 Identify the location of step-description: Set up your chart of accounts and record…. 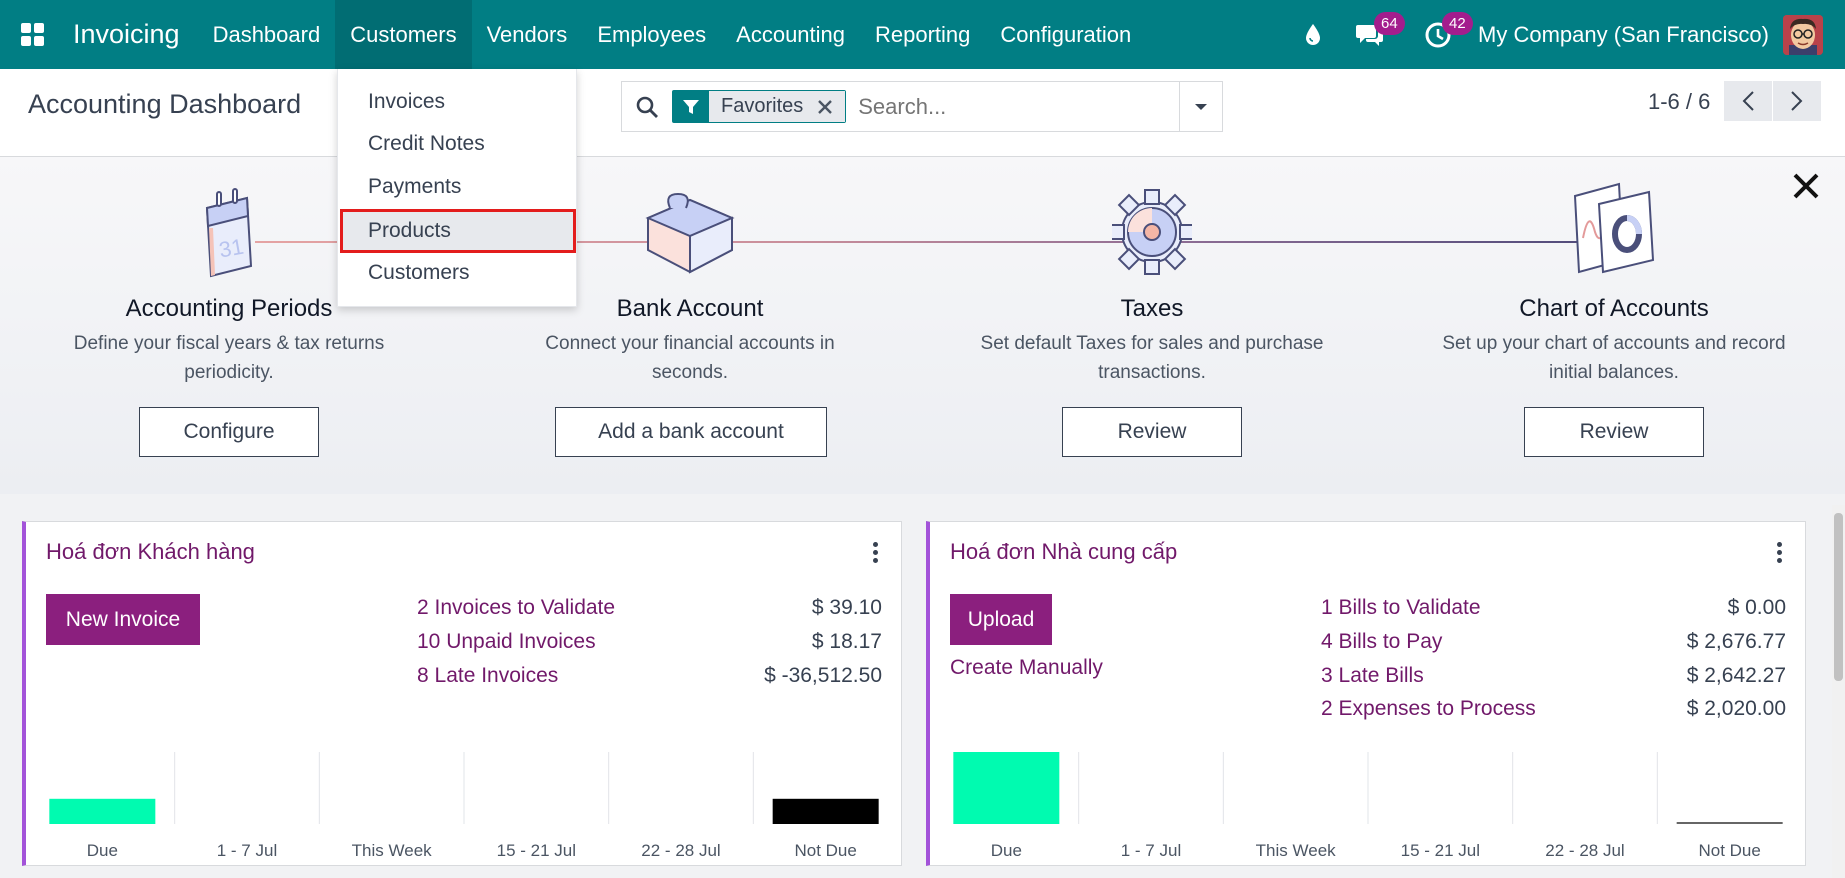
(1614, 358).